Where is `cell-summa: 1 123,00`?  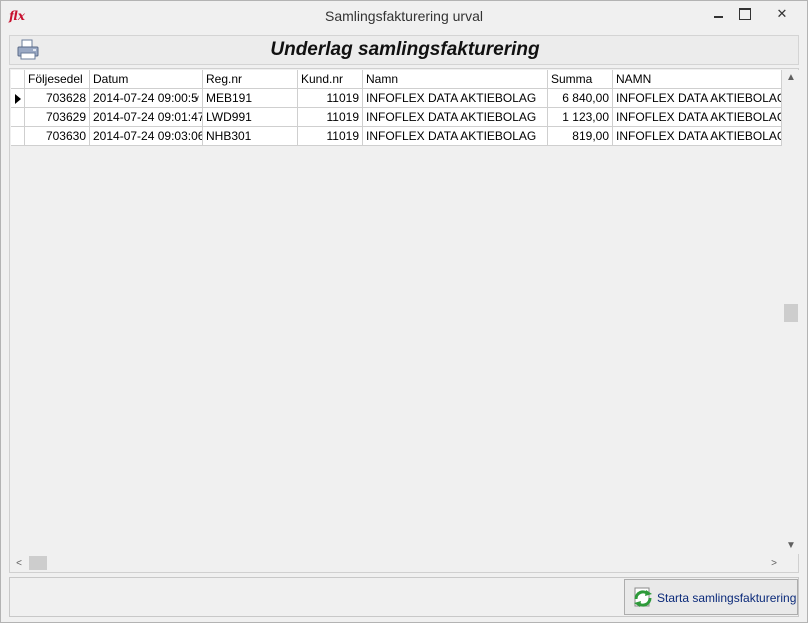 cell-summa: 1 123,00 is located at coordinates (580, 117).